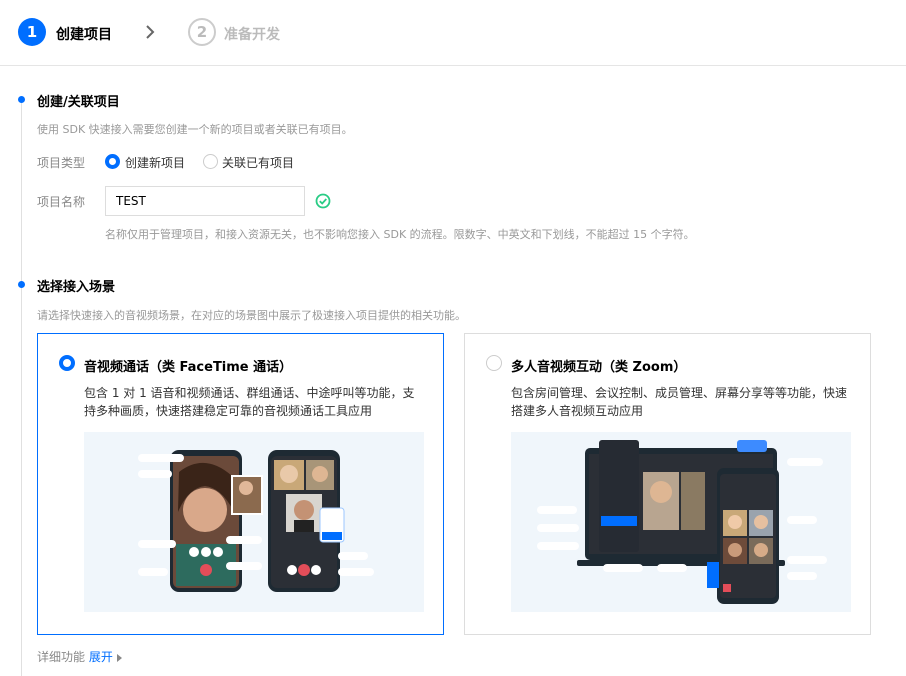 This screenshot has height=676, width=906. I want to click on scene-radio-zoom, so click(494, 363).